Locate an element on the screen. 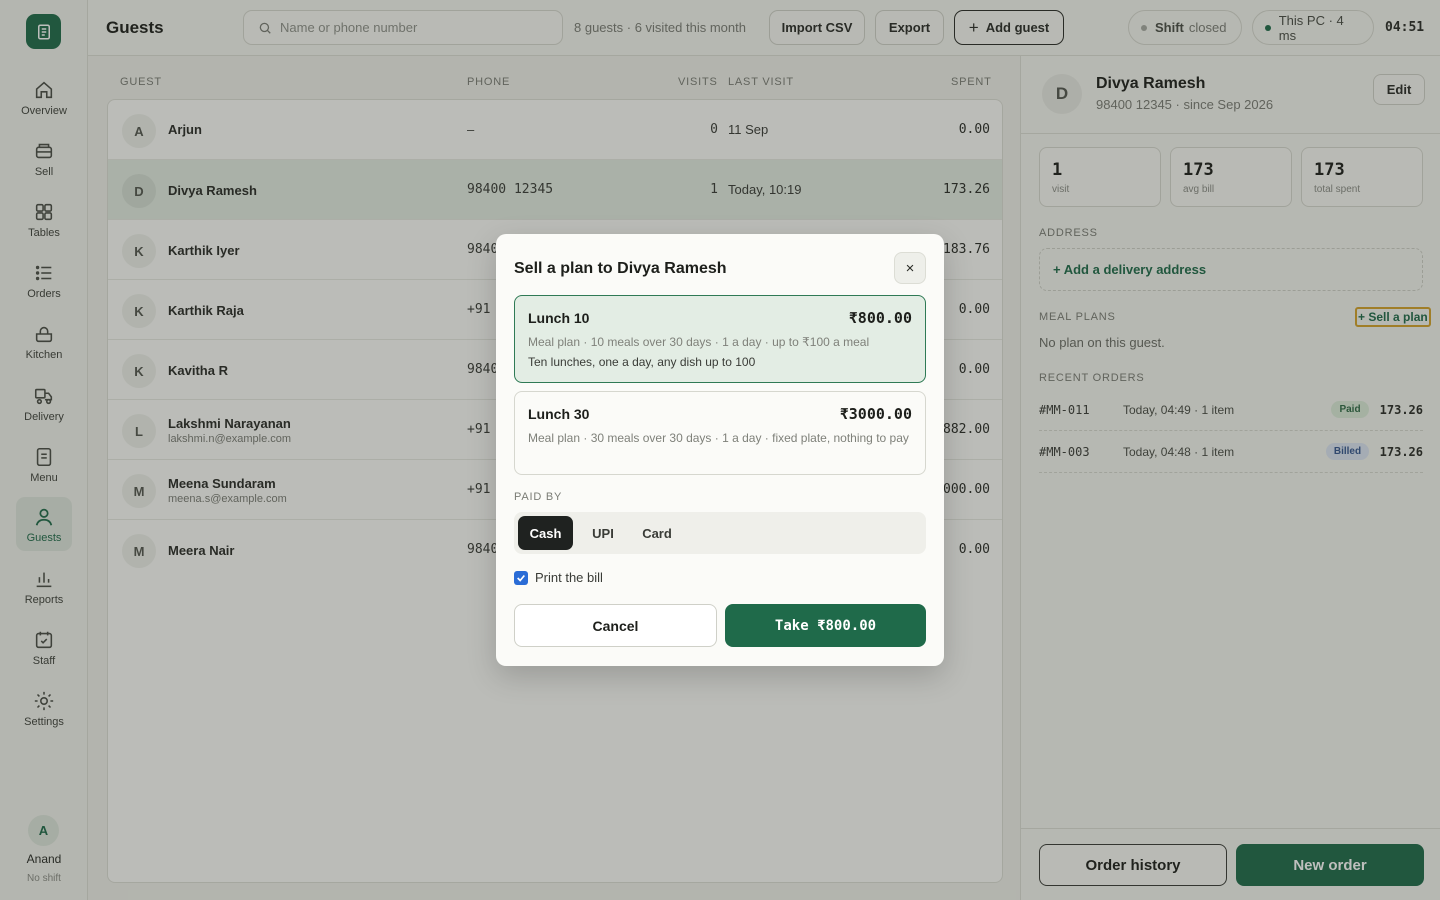 Image resolution: width=1440 pixels, height=900 pixels. paid-by-label: PAID BY is located at coordinates (538, 497).